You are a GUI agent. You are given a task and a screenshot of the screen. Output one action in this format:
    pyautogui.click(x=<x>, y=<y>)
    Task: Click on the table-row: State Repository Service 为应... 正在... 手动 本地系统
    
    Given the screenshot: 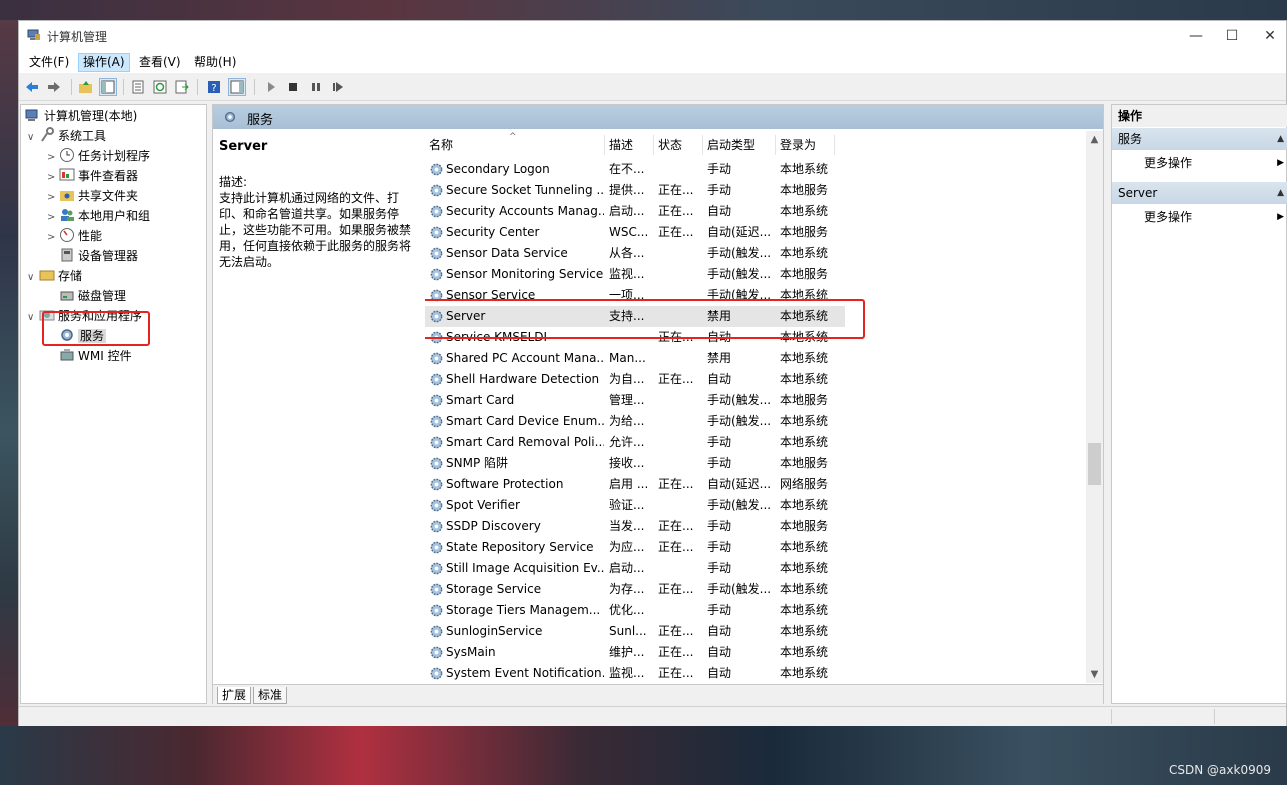 What is the action you would take?
    pyautogui.click(x=635, y=547)
    